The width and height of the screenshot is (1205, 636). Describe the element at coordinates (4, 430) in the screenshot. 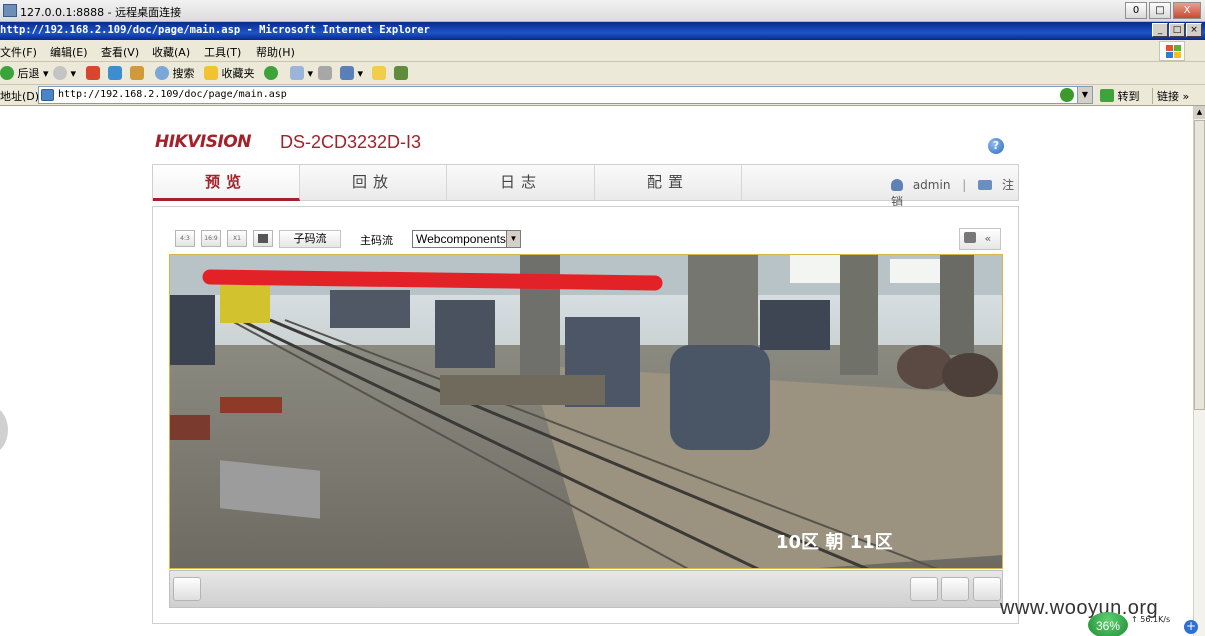

I see `side-floating-button` at that location.